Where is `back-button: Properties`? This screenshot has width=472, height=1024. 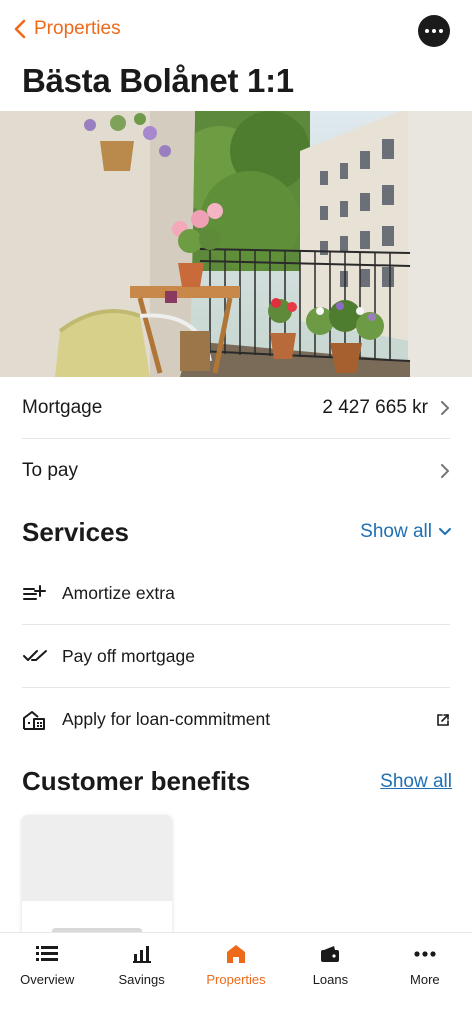 back-button: Properties is located at coordinates (67, 29).